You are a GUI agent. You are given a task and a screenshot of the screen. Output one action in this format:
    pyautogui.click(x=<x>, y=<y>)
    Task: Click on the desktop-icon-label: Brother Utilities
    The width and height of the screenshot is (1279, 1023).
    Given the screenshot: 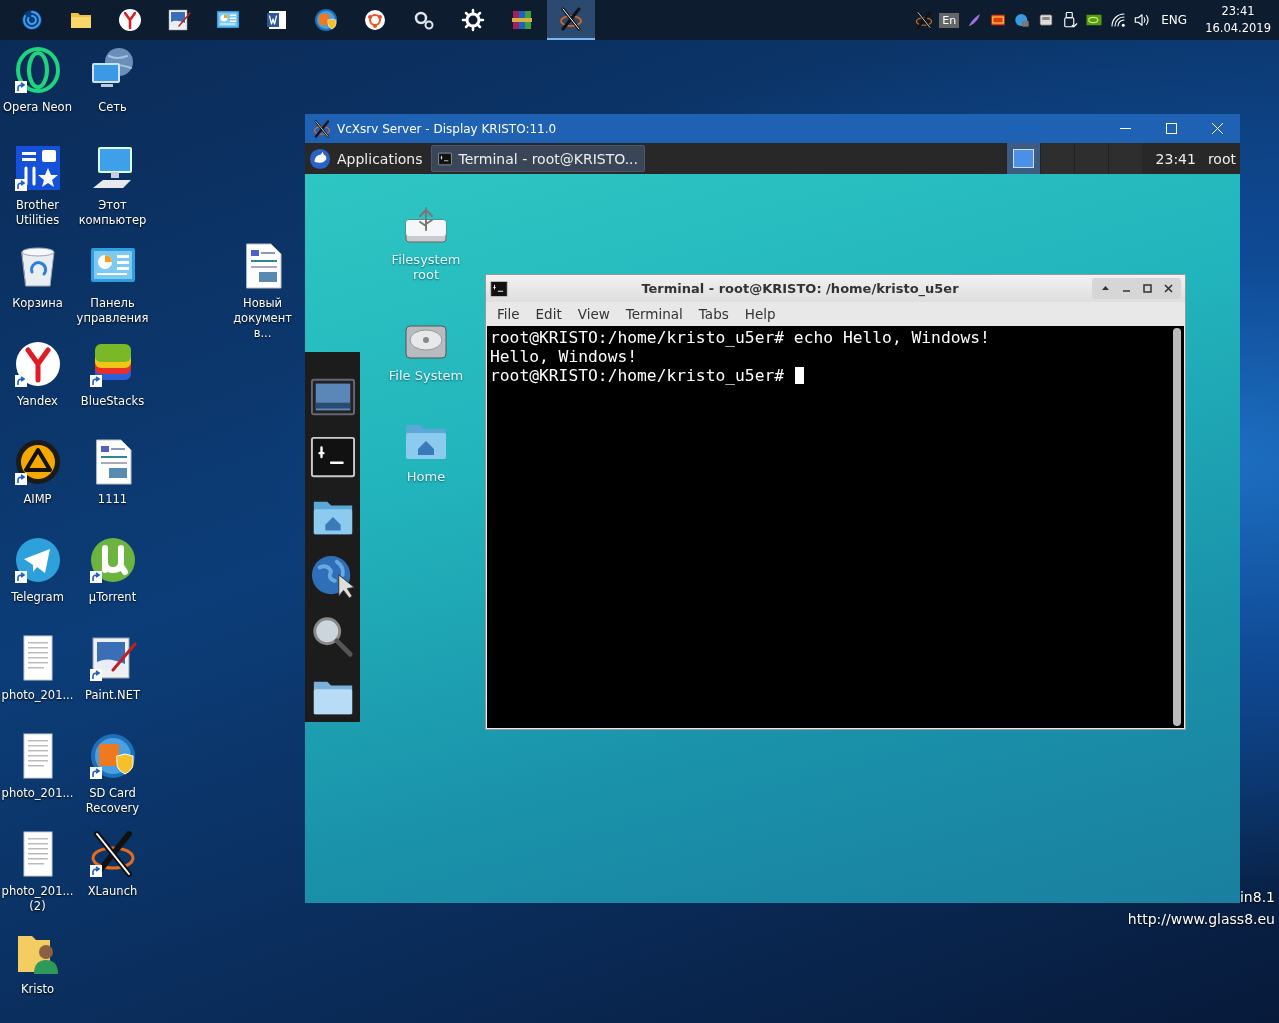 What is the action you would take?
    pyautogui.click(x=37, y=213)
    